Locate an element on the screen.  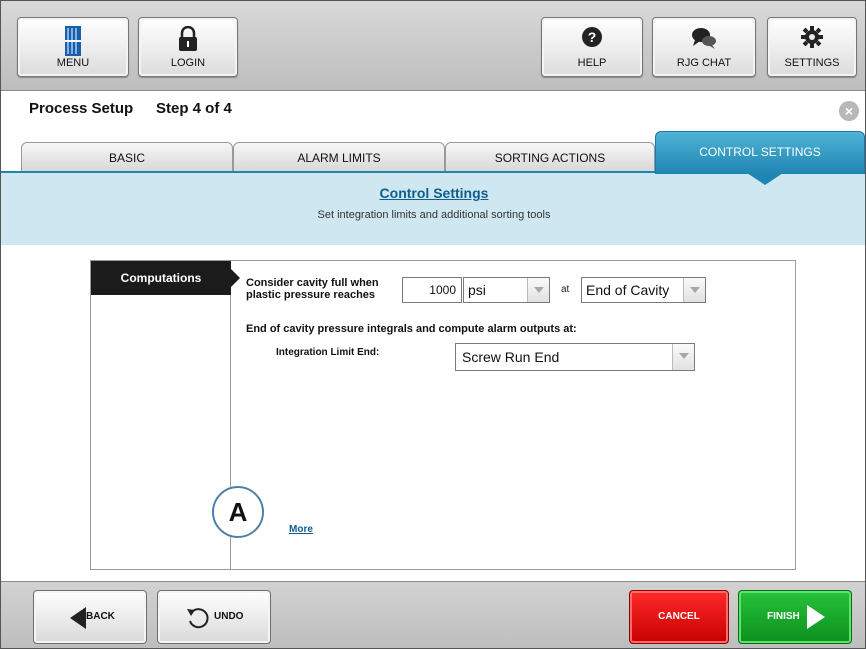
back-button: BACK is located at coordinates (90, 617).